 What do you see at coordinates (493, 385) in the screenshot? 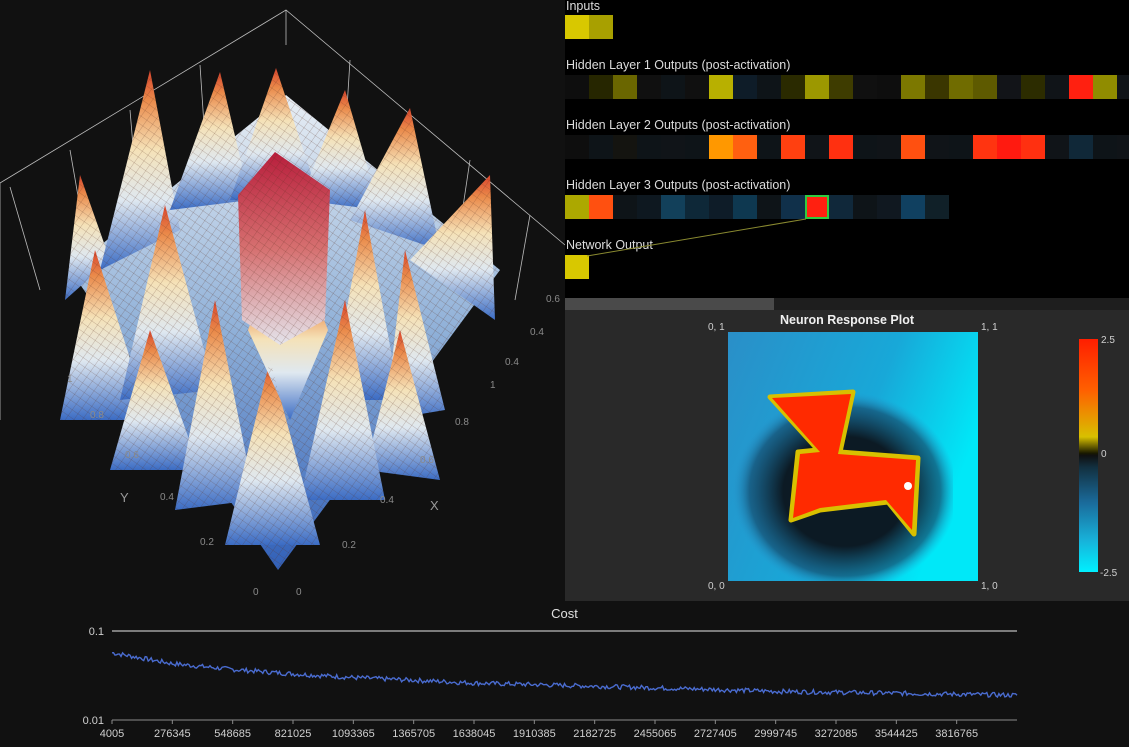
I see `surface-x-tick: 1` at bounding box center [493, 385].